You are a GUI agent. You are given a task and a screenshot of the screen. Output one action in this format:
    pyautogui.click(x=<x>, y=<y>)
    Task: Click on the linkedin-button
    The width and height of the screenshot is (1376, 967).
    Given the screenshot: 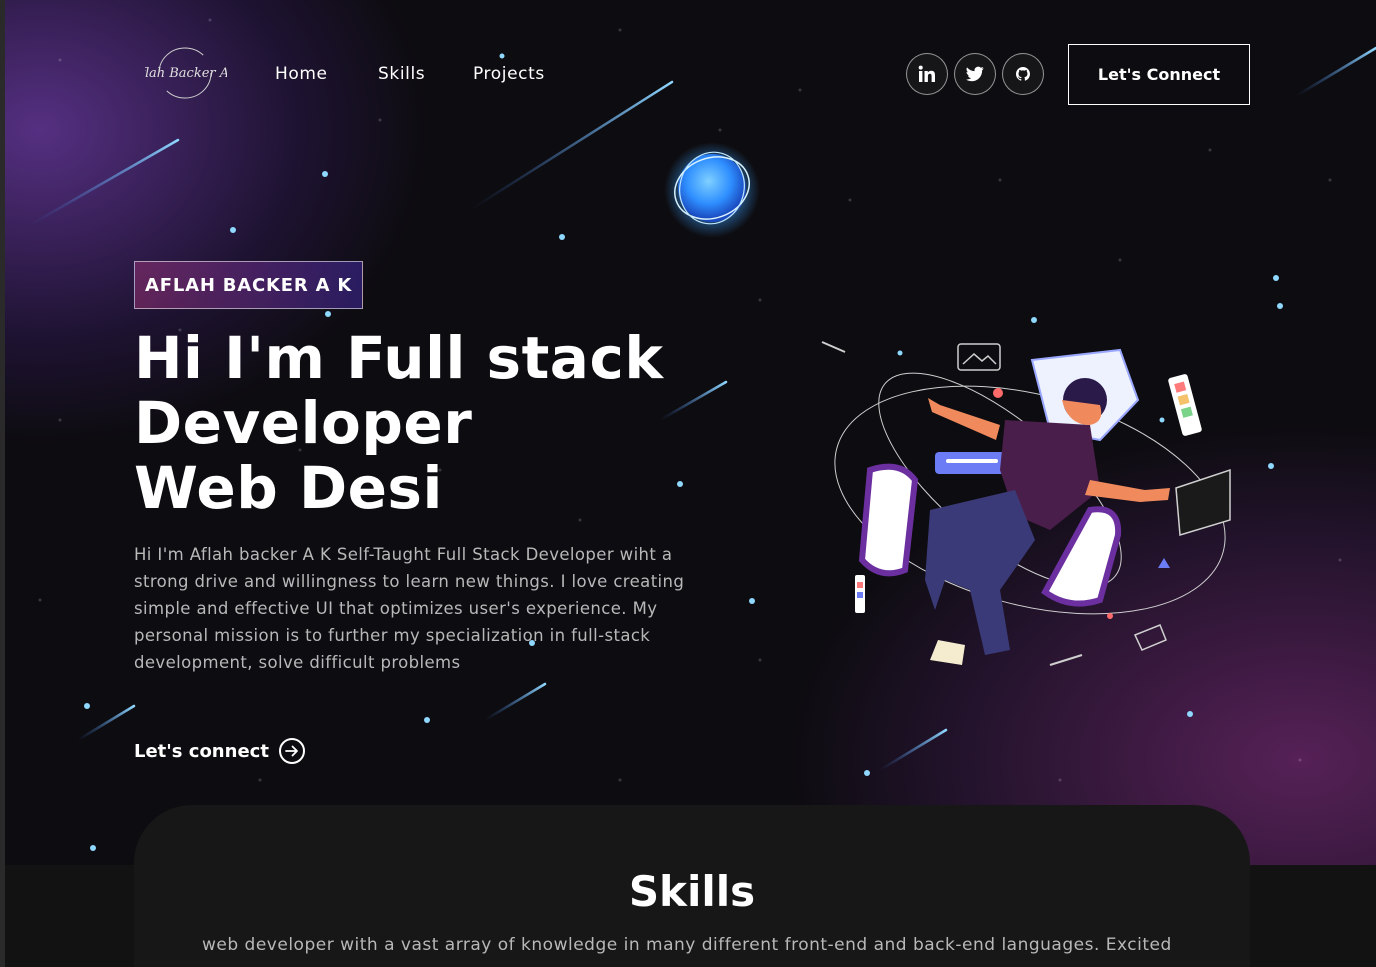 What is the action you would take?
    pyautogui.click(x=927, y=74)
    